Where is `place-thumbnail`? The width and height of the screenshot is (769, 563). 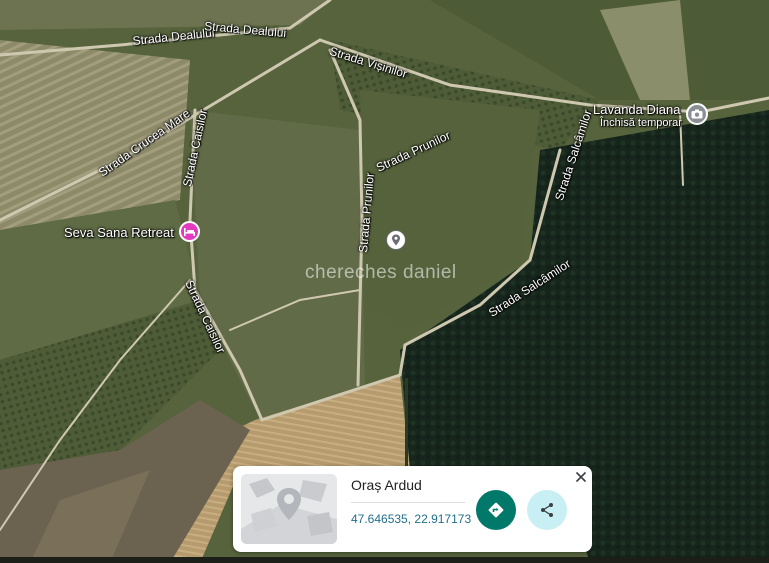 place-thumbnail is located at coordinates (289, 509).